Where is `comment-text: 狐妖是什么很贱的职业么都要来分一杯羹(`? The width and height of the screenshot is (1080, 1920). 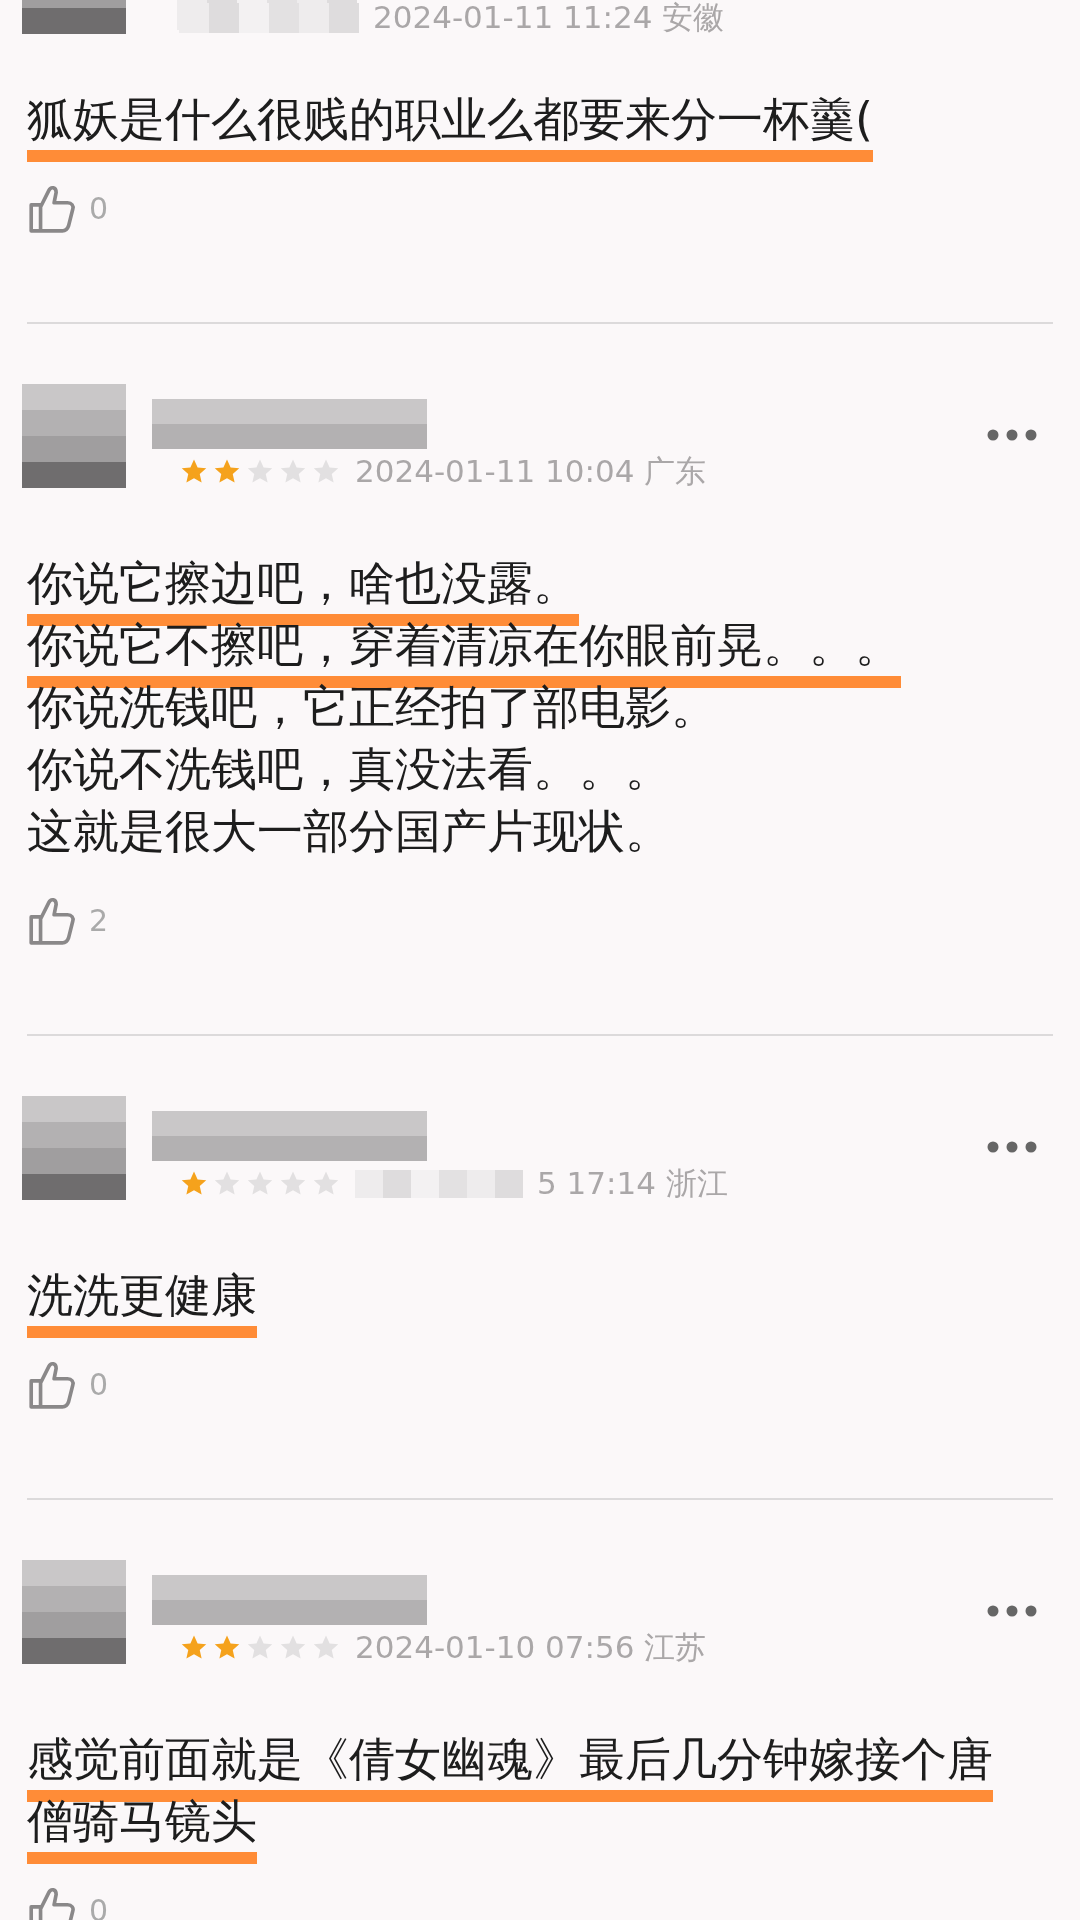
comment-text: 狐妖是什么很贱的职业么都要来分一杯羹( is located at coordinates (450, 127).